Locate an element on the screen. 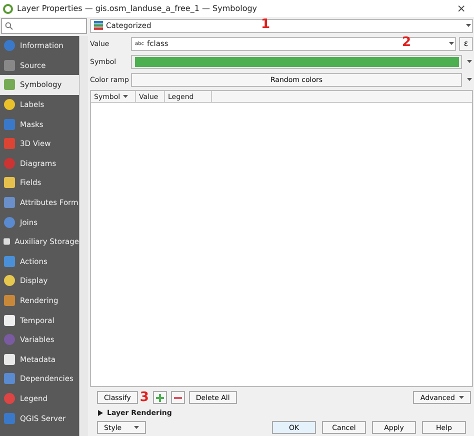 This screenshot has height=436, width=474. sort-arrow-icon is located at coordinates (125, 96).